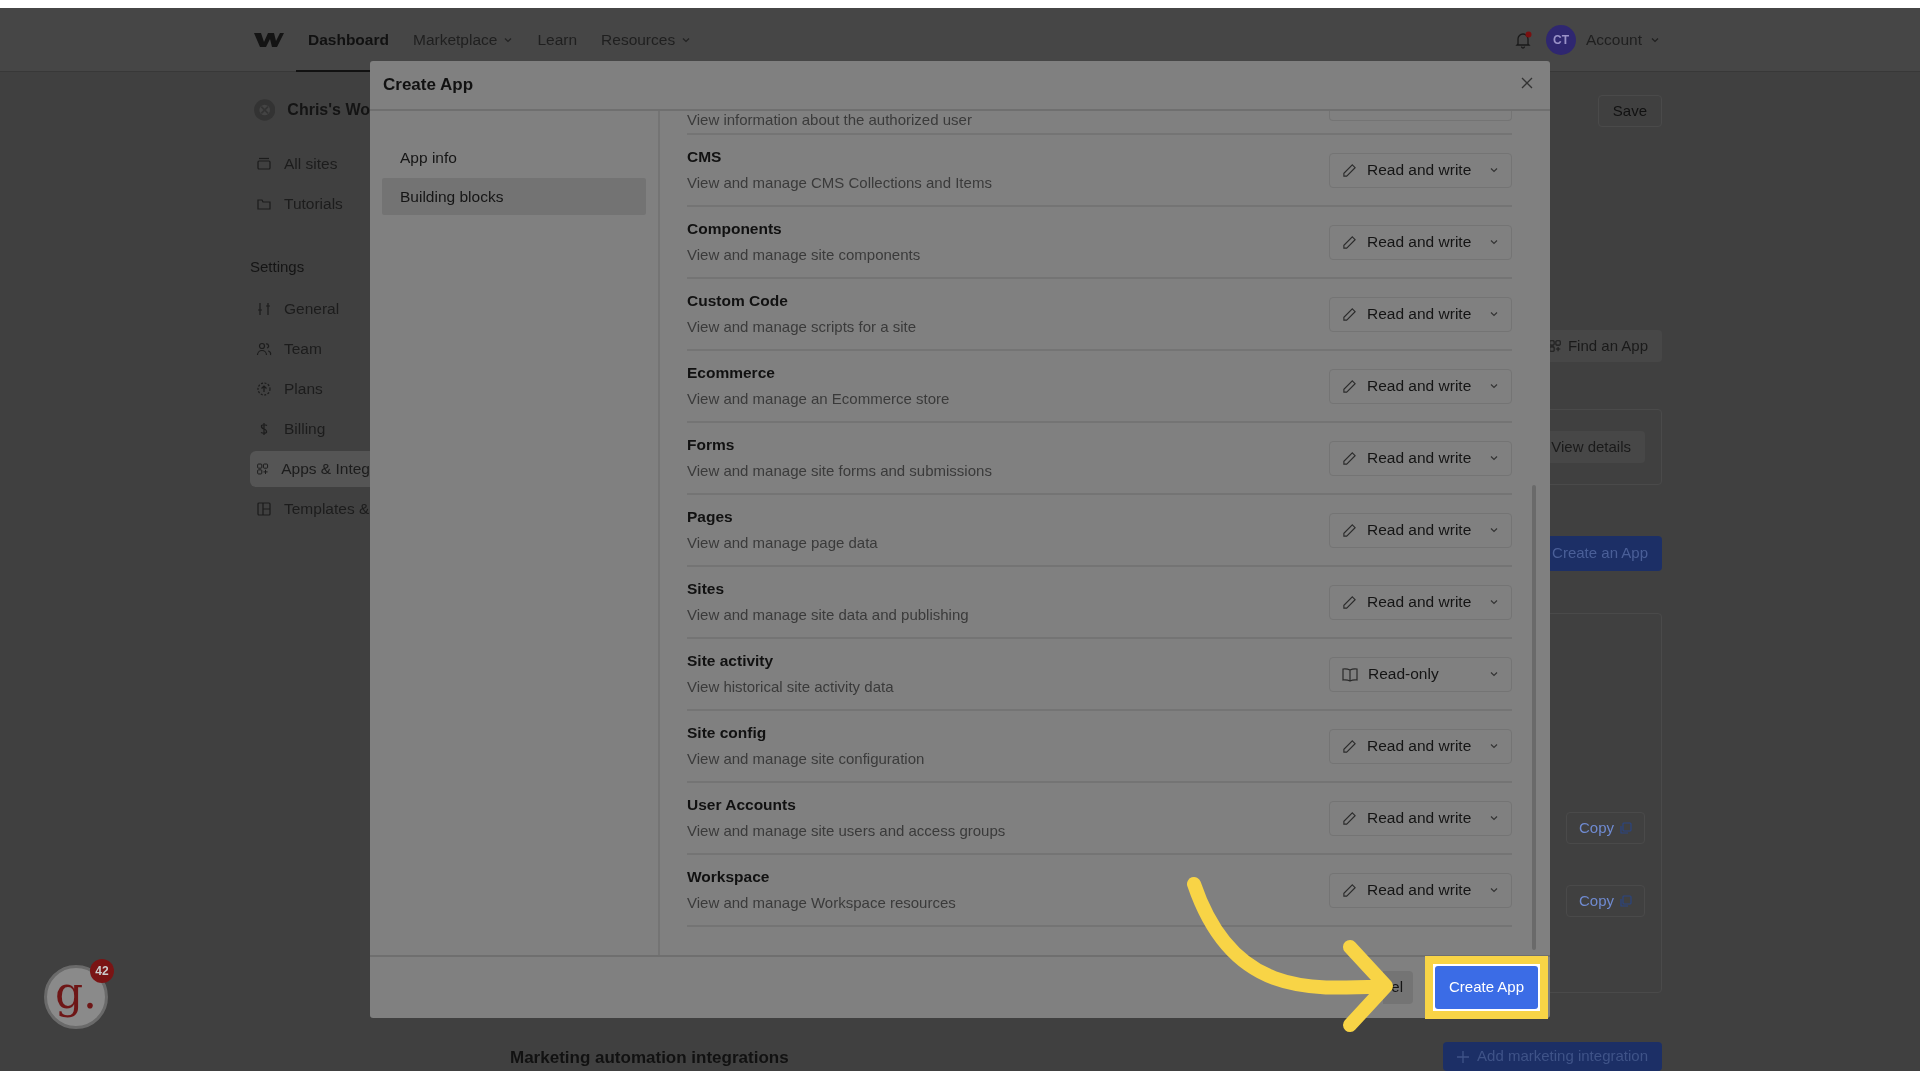 Image resolution: width=1920 pixels, height=1080 pixels. I want to click on permission-title: Ecommerce, so click(731, 373).